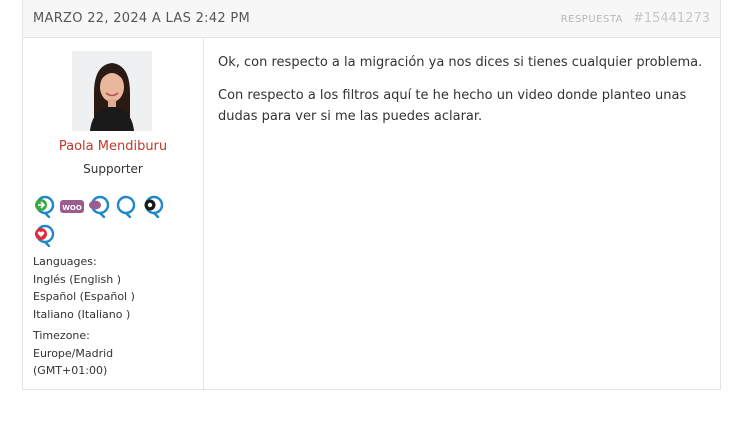 This screenshot has width=742, height=428. Describe the element at coordinates (61, 335) in the screenshot. I see `timezone-label: Timezone:` at that location.